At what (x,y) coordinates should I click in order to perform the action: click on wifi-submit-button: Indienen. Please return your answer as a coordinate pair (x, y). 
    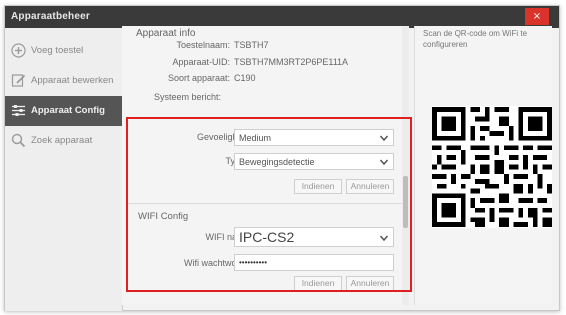
    Looking at the image, I should click on (318, 283).